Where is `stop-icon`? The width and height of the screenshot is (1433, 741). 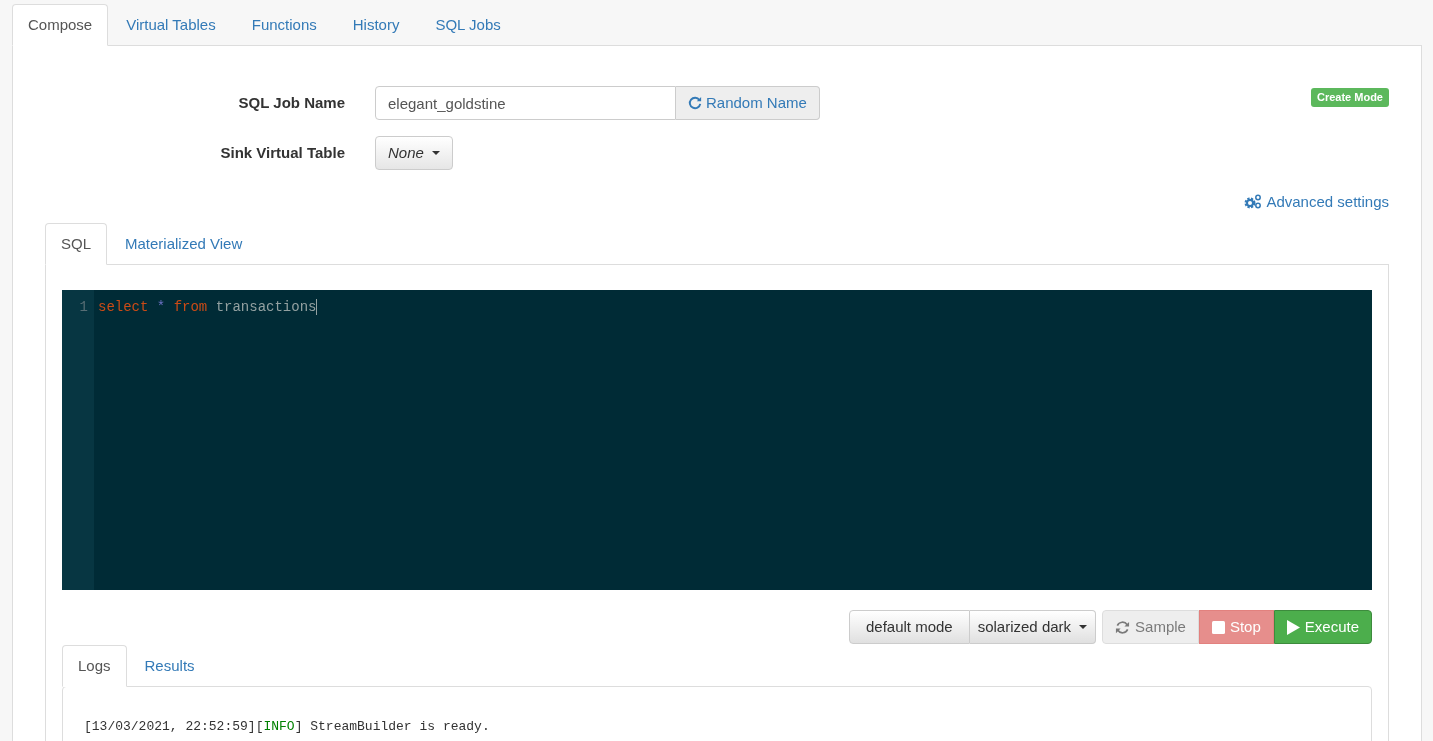 stop-icon is located at coordinates (1218, 627).